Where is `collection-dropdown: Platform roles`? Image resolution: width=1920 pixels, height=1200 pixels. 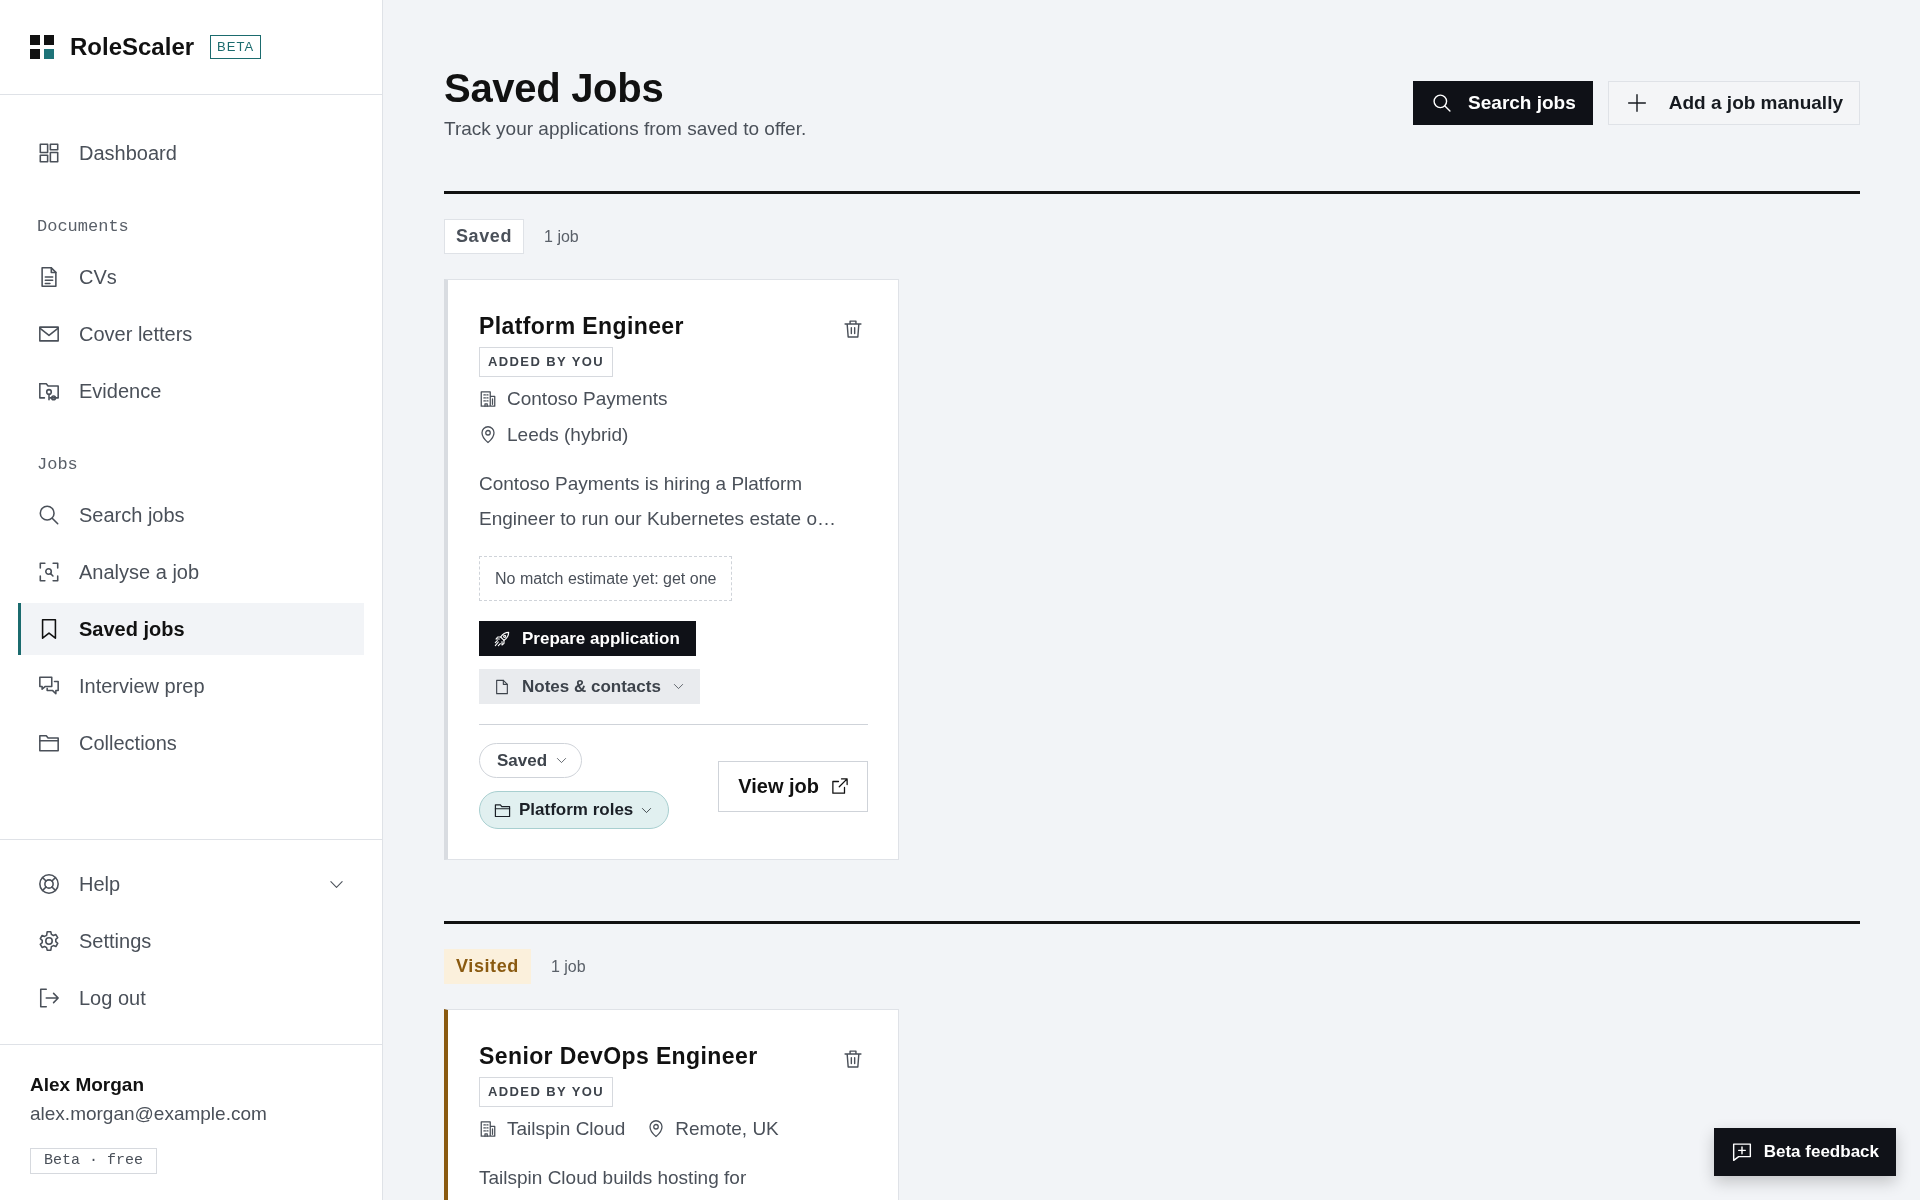 collection-dropdown: Platform roles is located at coordinates (574, 810).